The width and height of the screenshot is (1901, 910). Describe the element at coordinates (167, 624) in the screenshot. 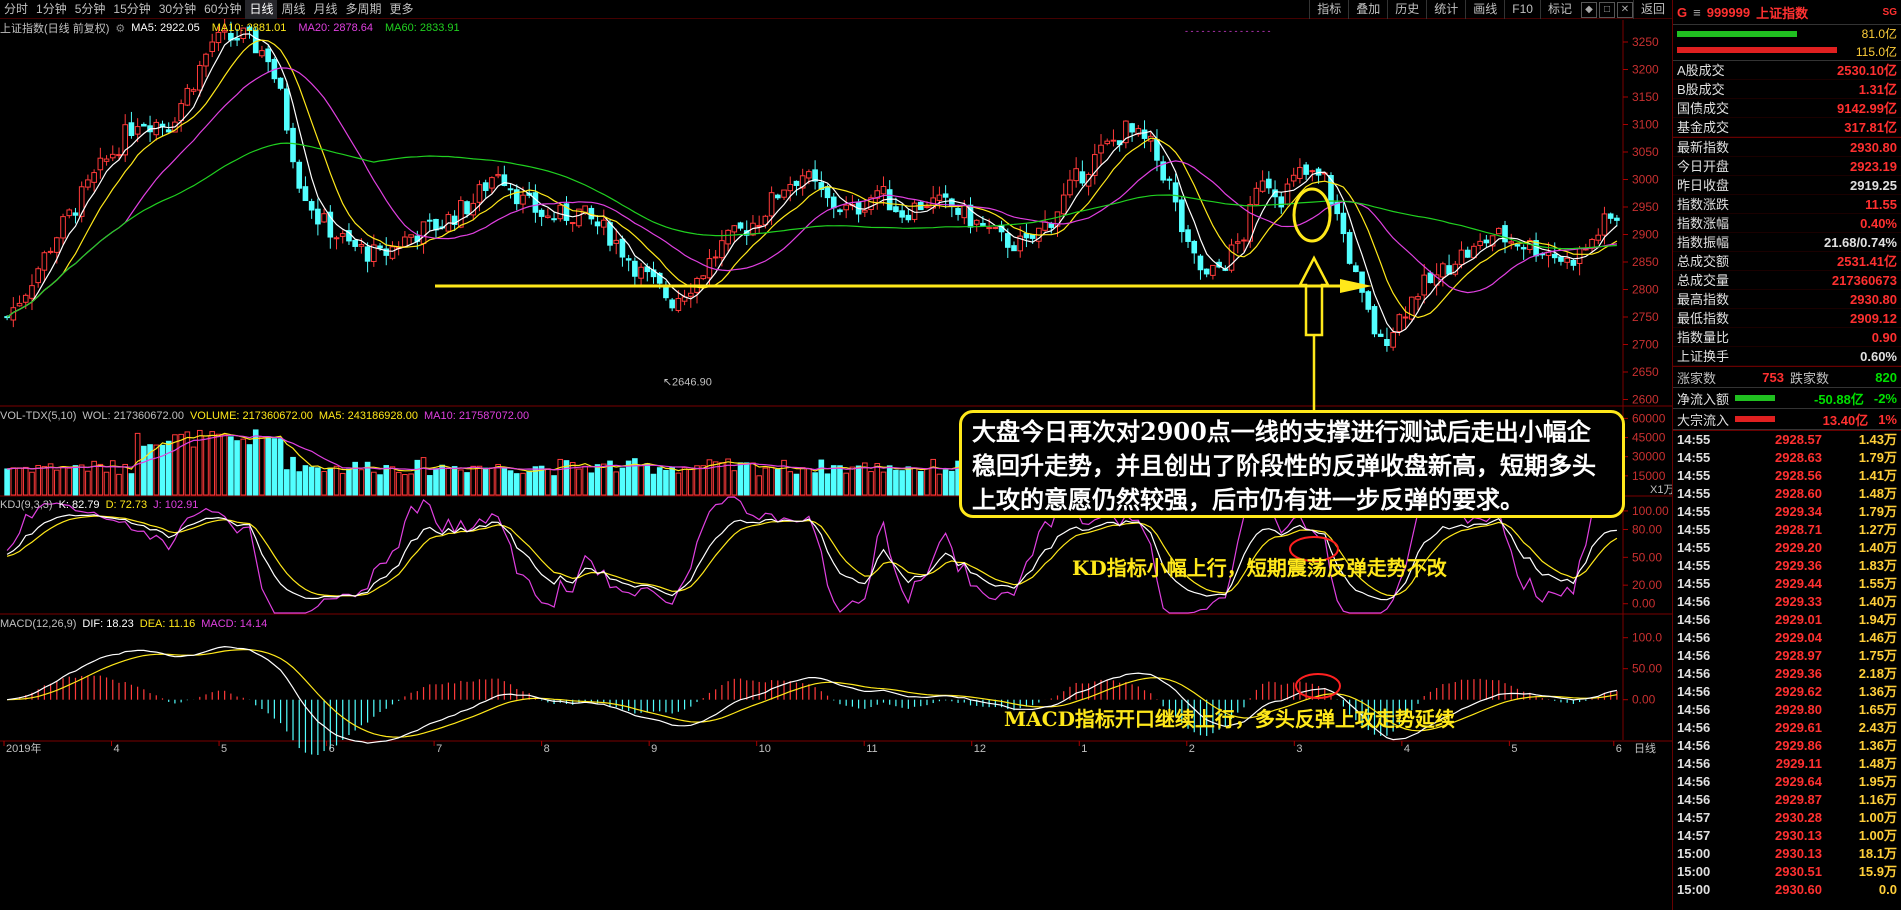

I see `macd-label-2: DEA: 11.16` at that location.